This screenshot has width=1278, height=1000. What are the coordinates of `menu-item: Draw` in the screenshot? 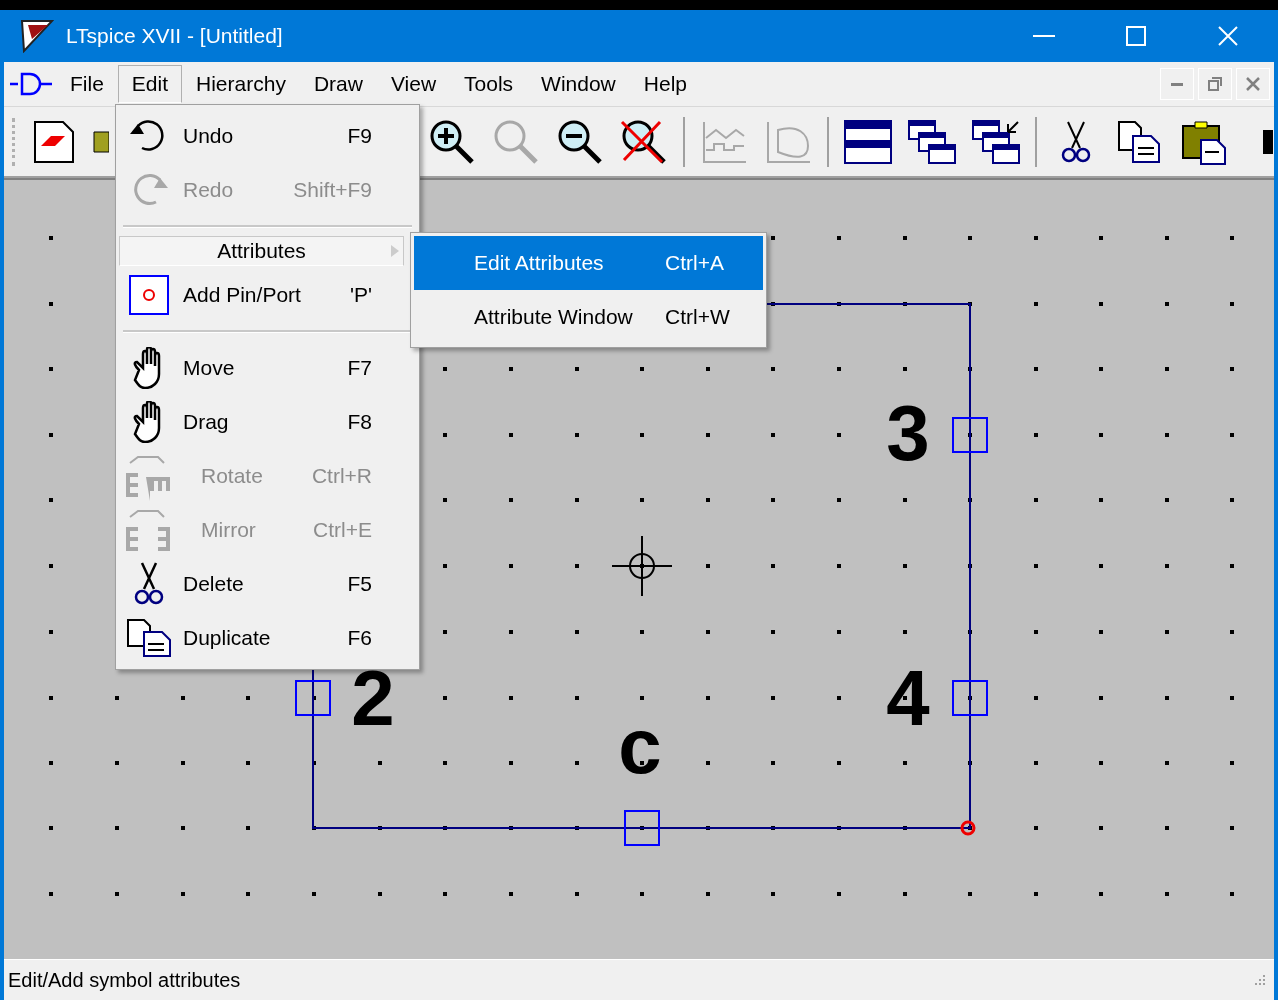 It's located at (338, 84).